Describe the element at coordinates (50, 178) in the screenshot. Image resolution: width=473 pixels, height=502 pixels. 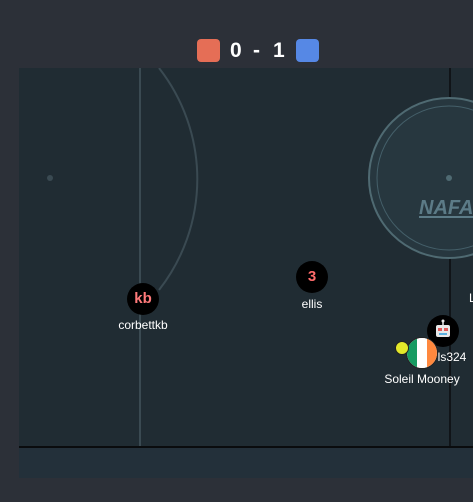
I see `field-spot` at that location.